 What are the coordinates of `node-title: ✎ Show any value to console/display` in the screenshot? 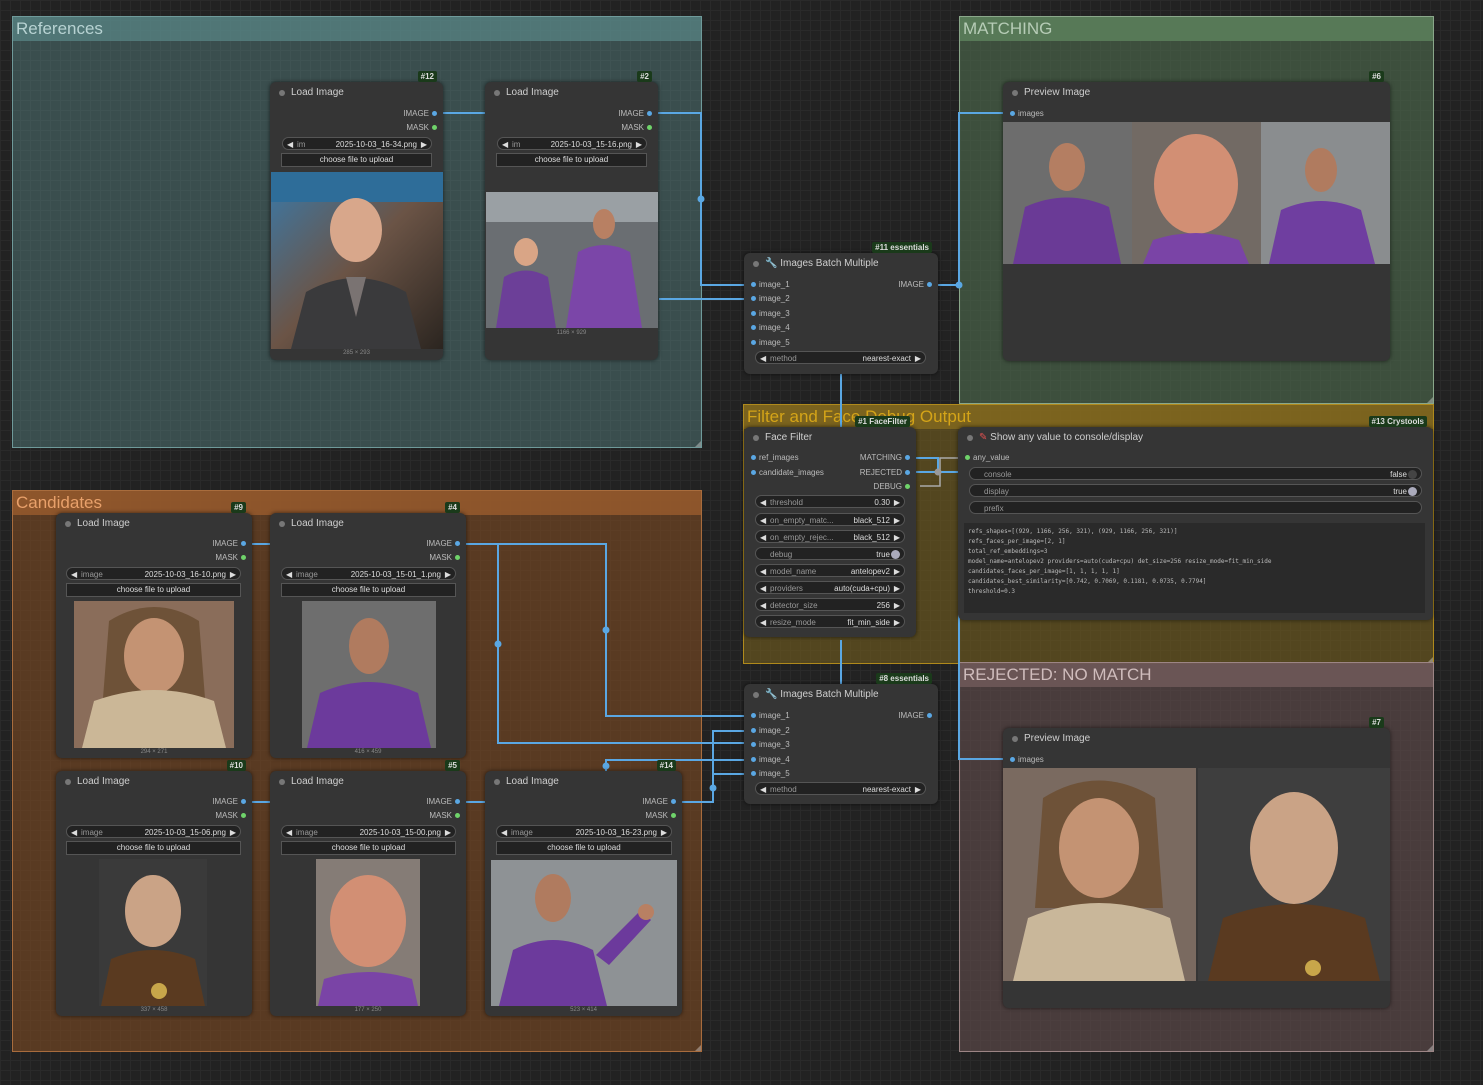 It's located at (1195, 438).